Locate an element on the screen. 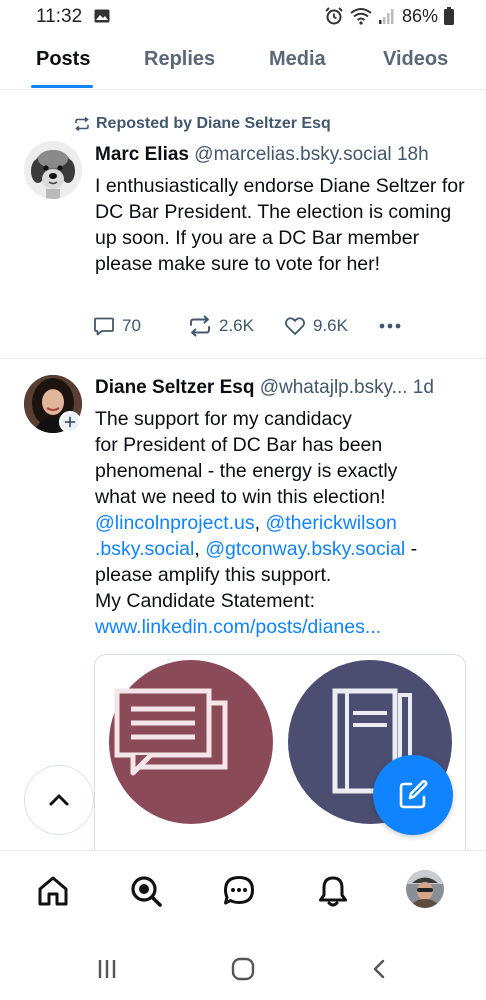 This screenshot has width=486, height=1000. status-time: 11:32 is located at coordinates (59, 16).